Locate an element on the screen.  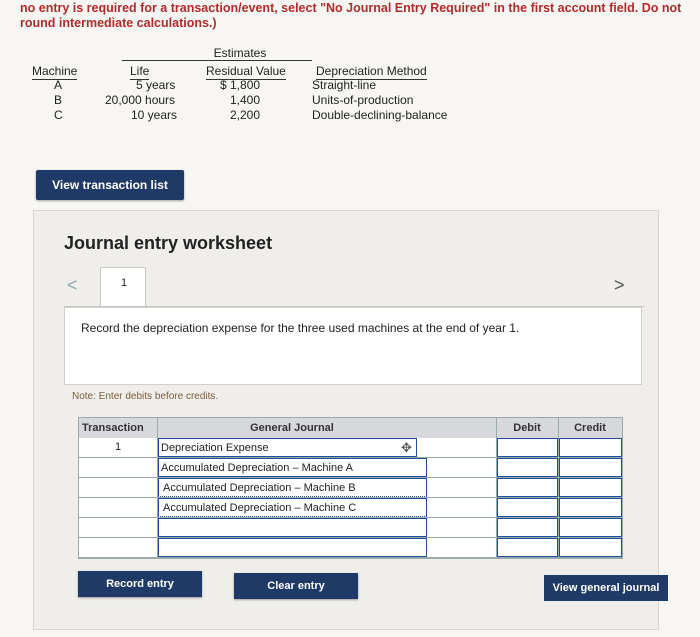
life-a: 5 years is located at coordinates (156, 85).